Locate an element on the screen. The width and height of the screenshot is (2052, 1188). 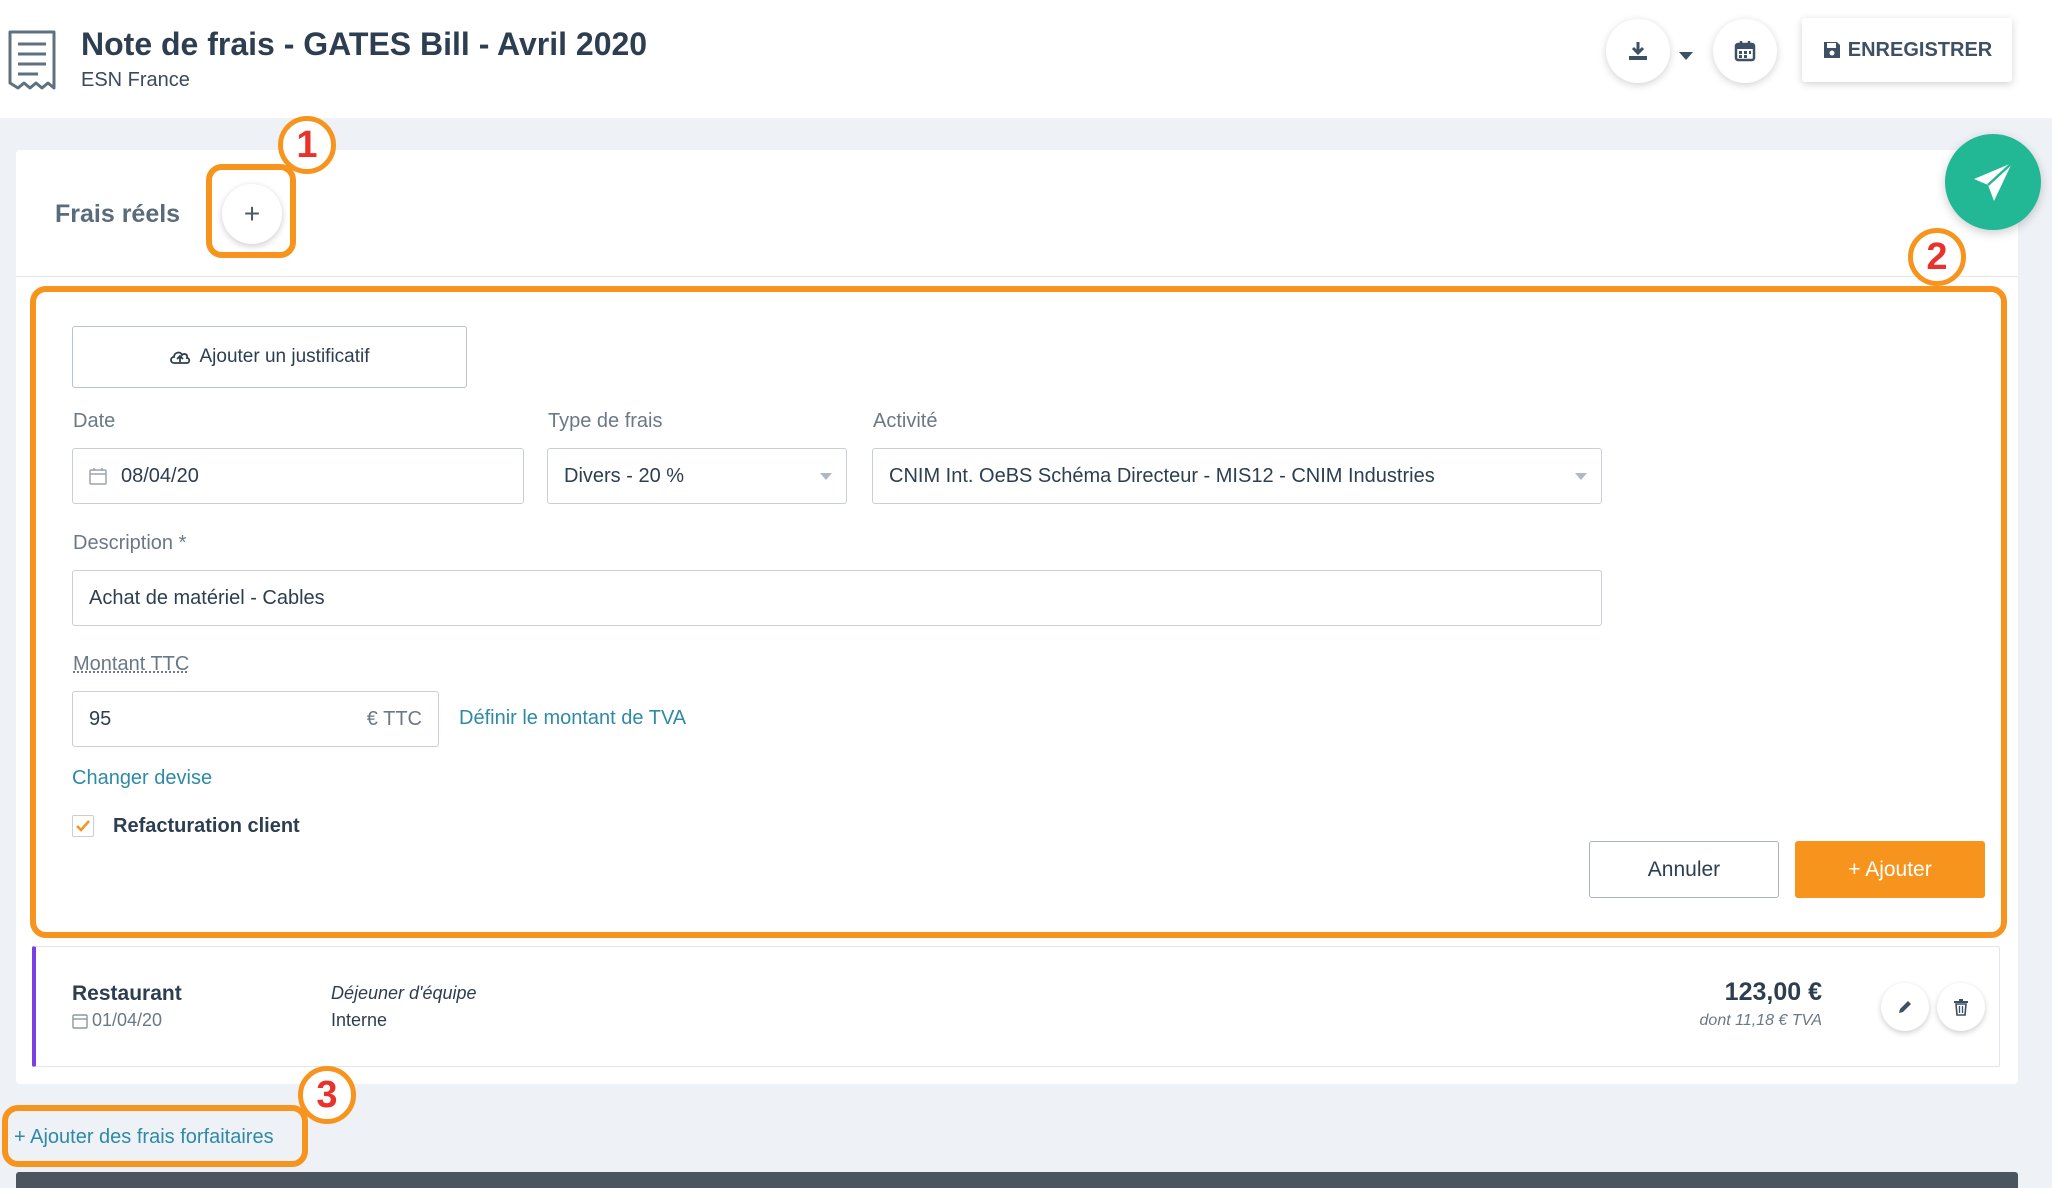
expense-activity: Interne is located at coordinates (359, 1020).